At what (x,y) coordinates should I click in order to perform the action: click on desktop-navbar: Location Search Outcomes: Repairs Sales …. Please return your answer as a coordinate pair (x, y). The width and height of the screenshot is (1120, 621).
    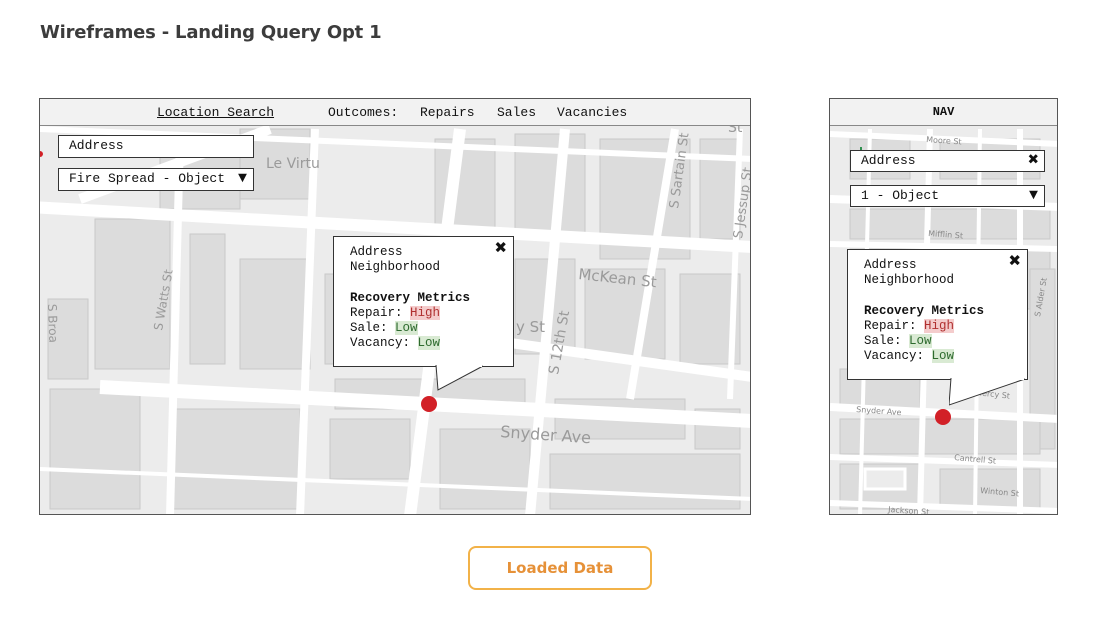
    Looking at the image, I should click on (395, 112).